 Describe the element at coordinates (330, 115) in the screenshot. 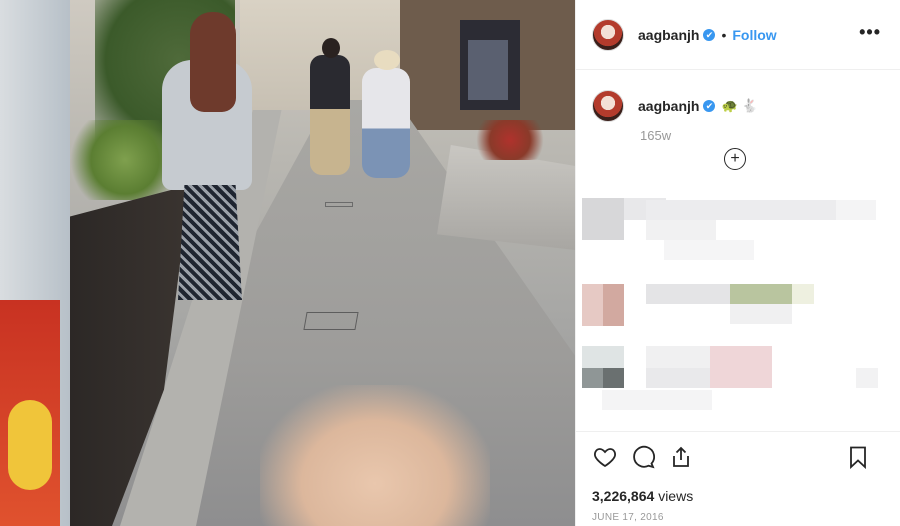

I see `pedestrian-man` at that location.